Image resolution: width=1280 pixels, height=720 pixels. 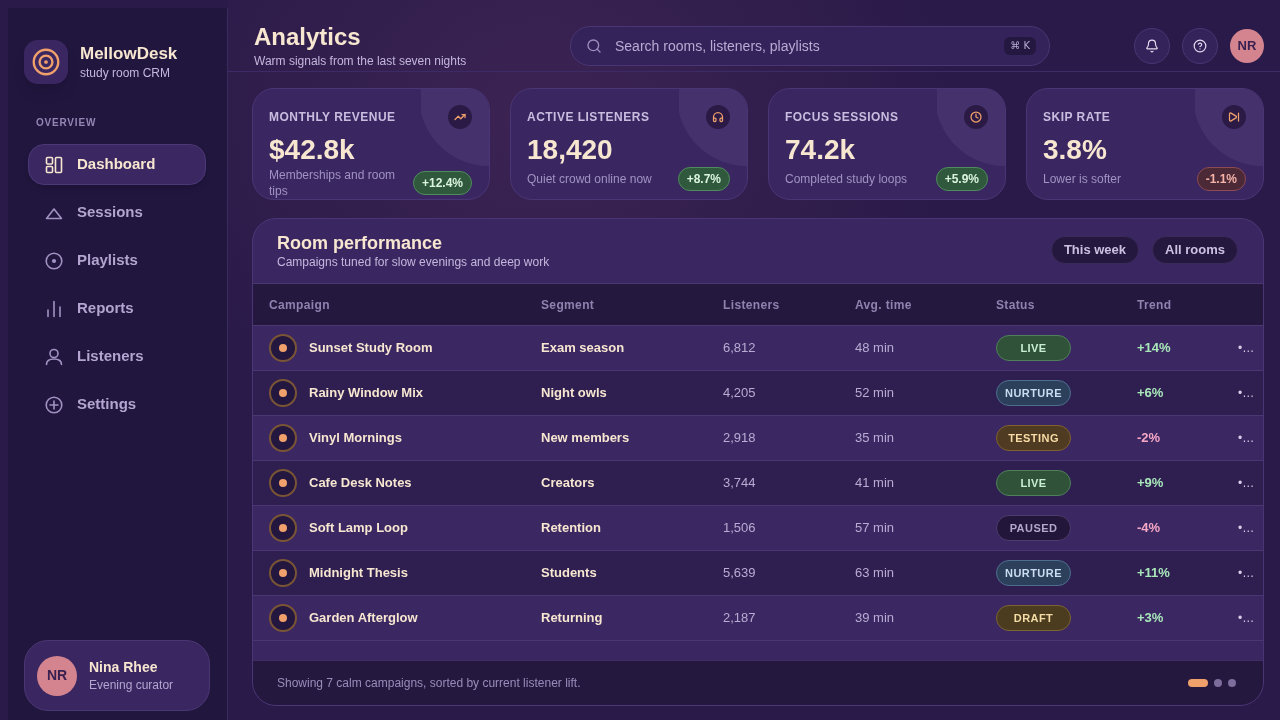 I want to click on brand-tagline: study room CRM, so click(x=126, y=73).